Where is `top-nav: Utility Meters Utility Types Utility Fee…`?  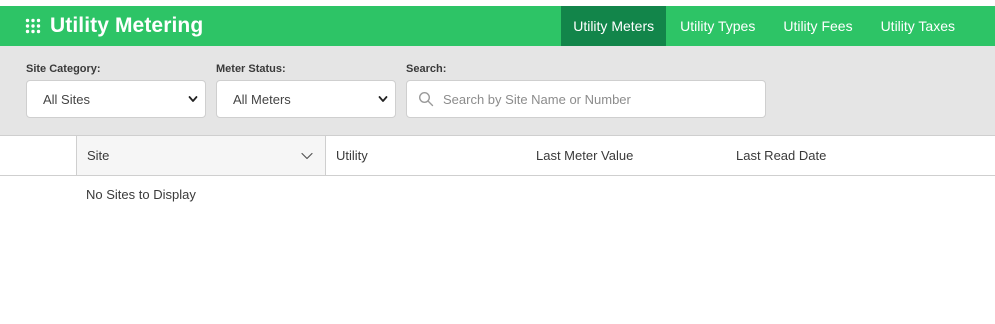
top-nav: Utility Meters Utility Types Utility Fee… is located at coordinates (765, 26).